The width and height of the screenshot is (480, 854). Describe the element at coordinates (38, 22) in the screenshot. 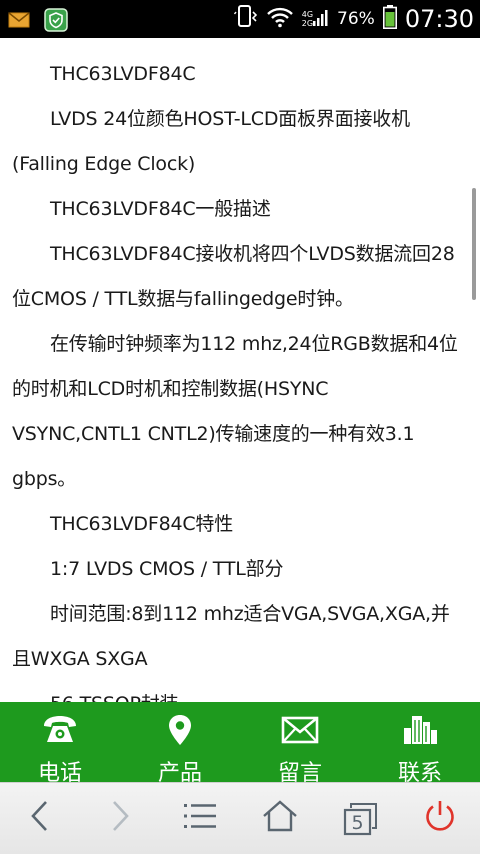

I see `notification-icons` at that location.